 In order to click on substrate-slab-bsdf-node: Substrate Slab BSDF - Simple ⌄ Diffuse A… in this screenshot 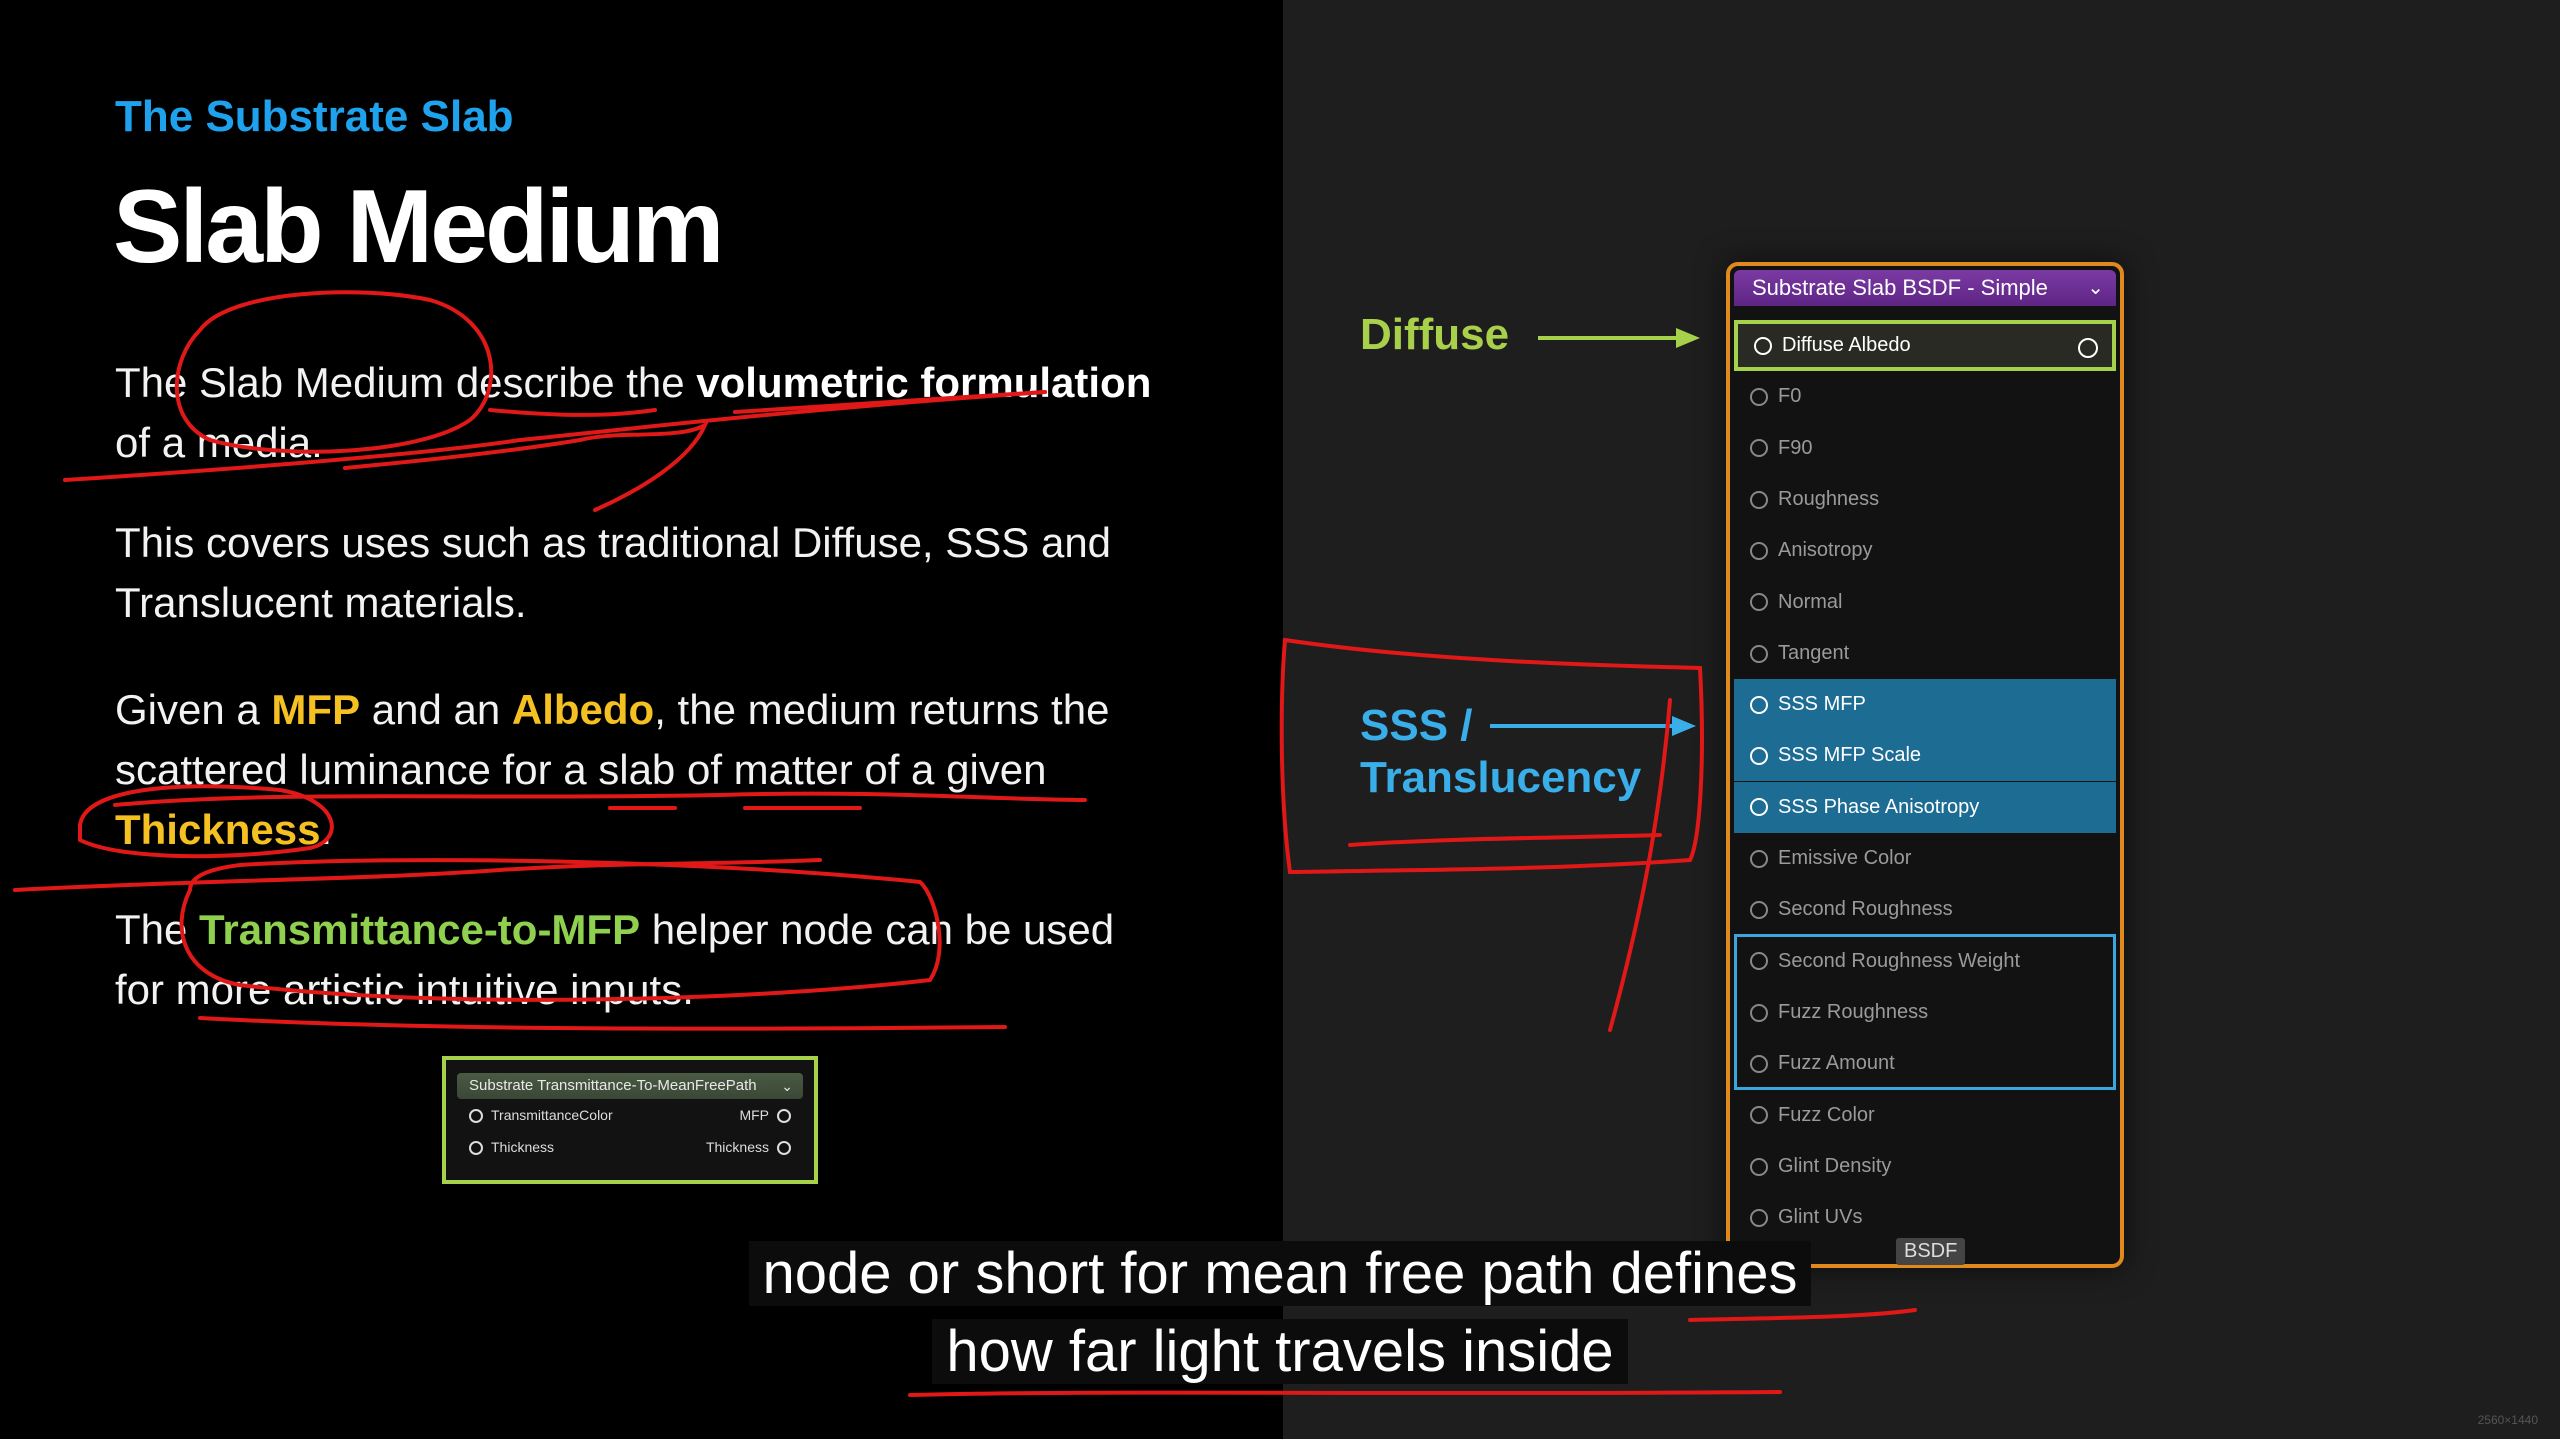, I will do `click(1925, 765)`.